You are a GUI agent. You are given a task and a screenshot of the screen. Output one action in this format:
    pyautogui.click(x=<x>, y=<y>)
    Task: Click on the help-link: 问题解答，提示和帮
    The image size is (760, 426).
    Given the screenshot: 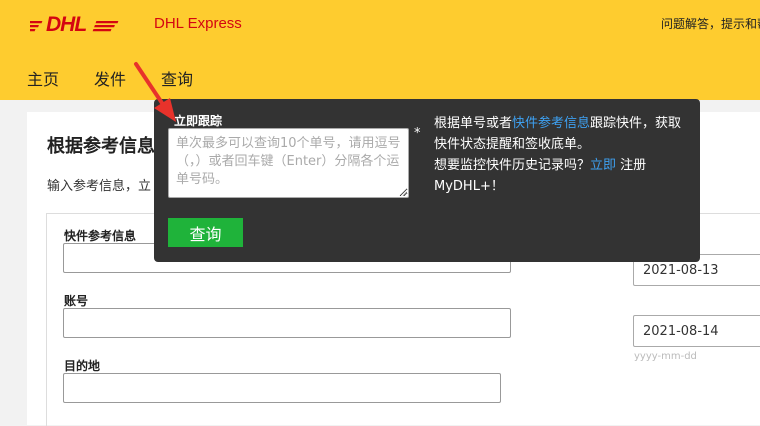 What is the action you would take?
    pyautogui.click(x=710, y=23)
    